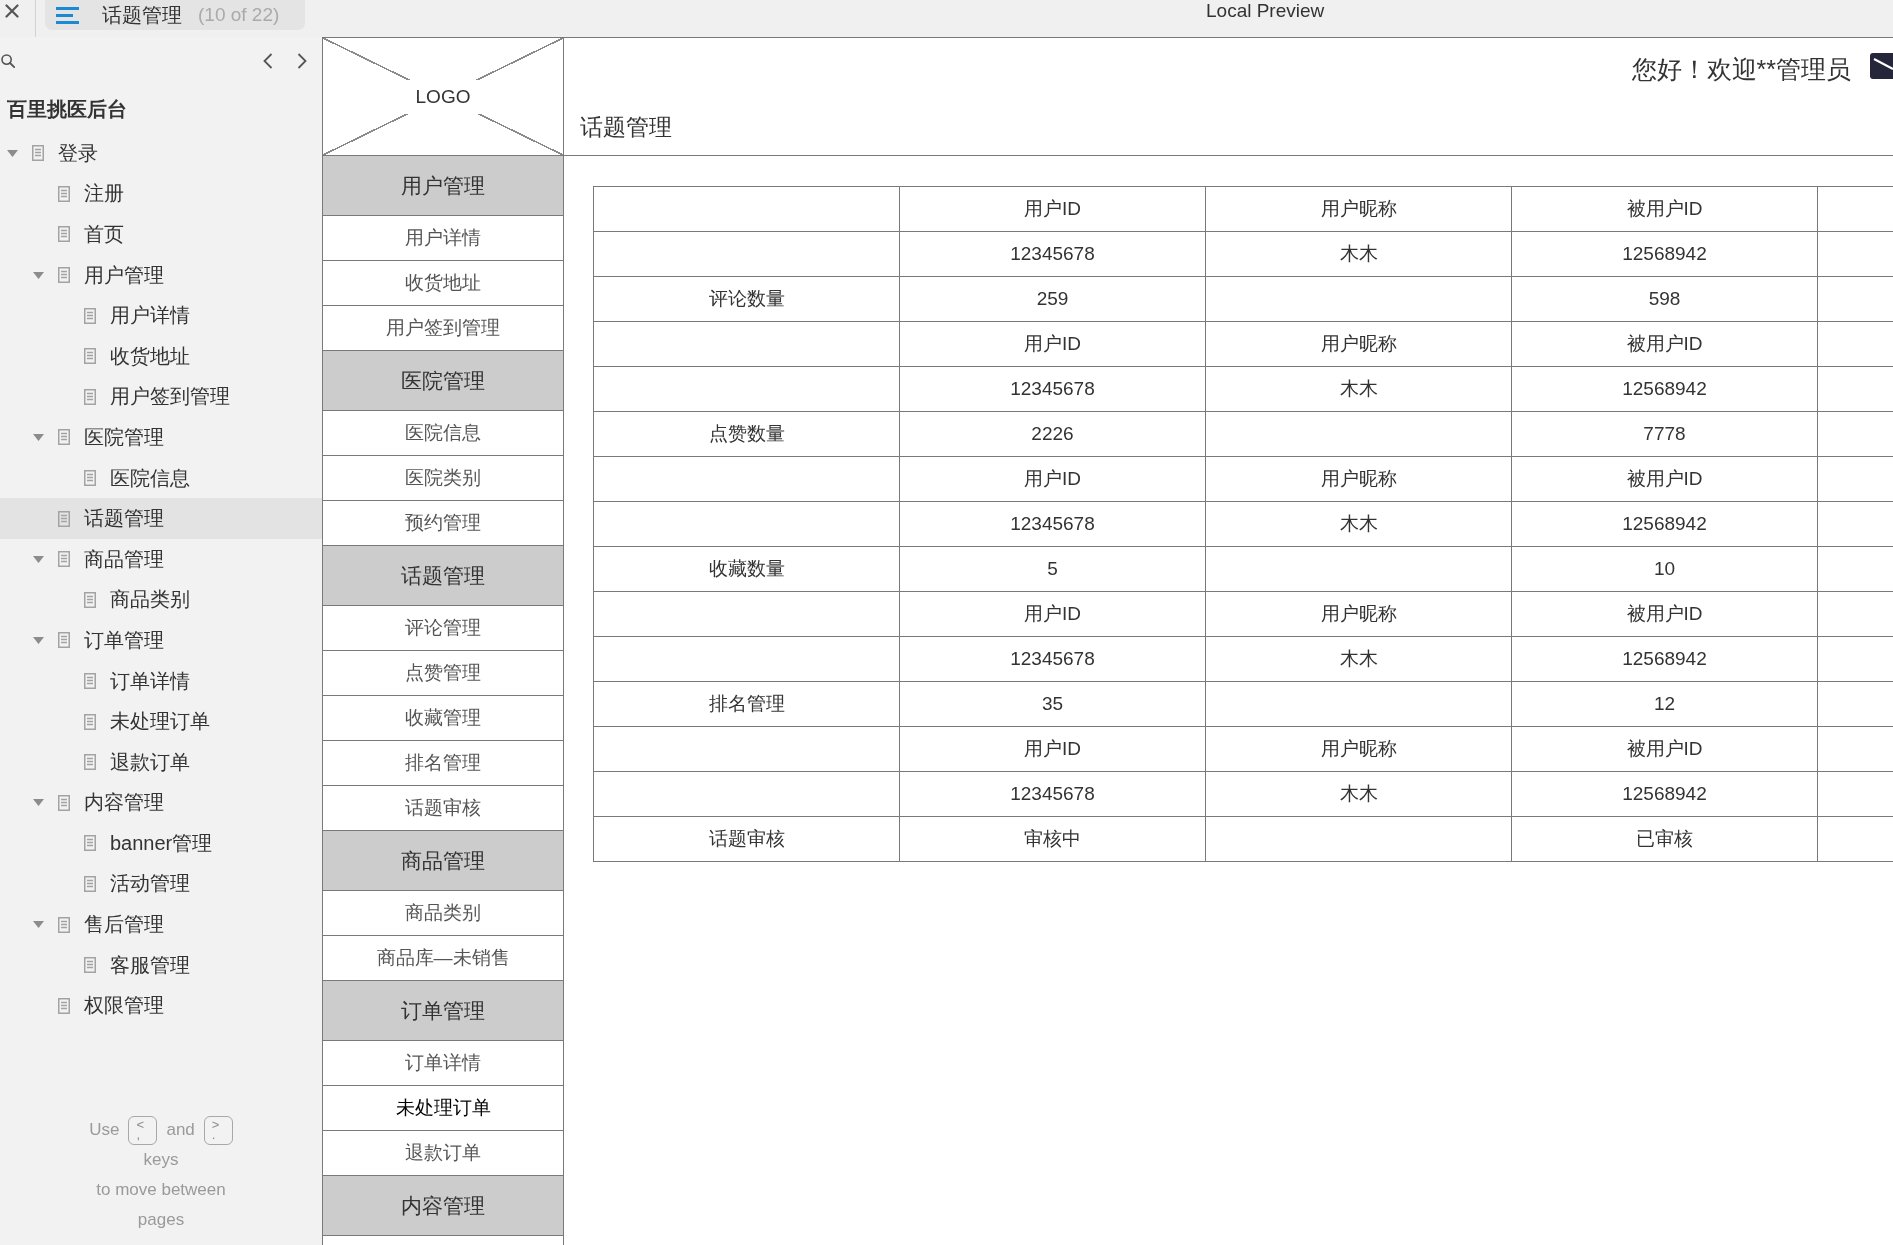 This screenshot has height=1245, width=1893. I want to click on keyboard-key: < ,, so click(143, 1130).